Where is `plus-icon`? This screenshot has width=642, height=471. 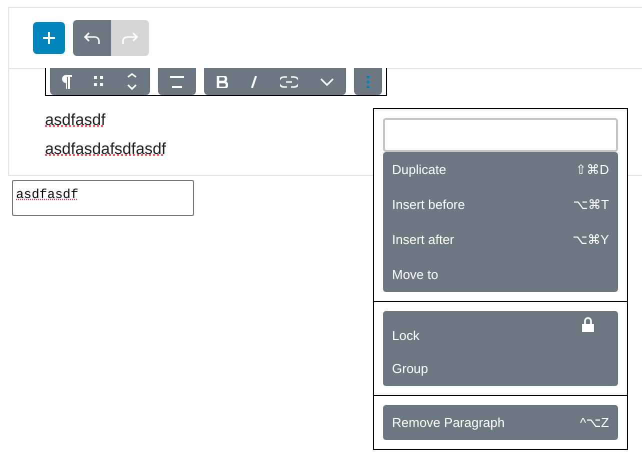
plus-icon is located at coordinates (49, 38).